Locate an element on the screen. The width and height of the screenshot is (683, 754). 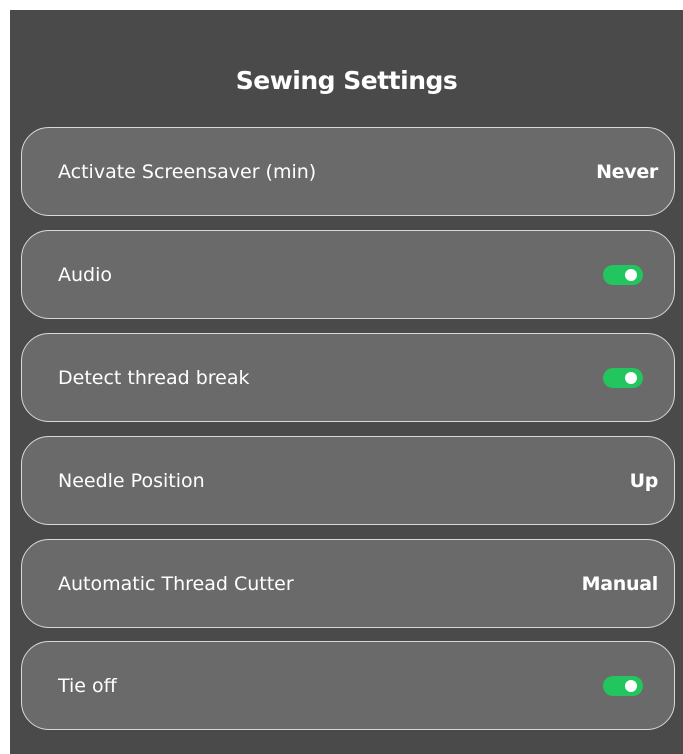
setting-label: Audio is located at coordinates (85, 274).